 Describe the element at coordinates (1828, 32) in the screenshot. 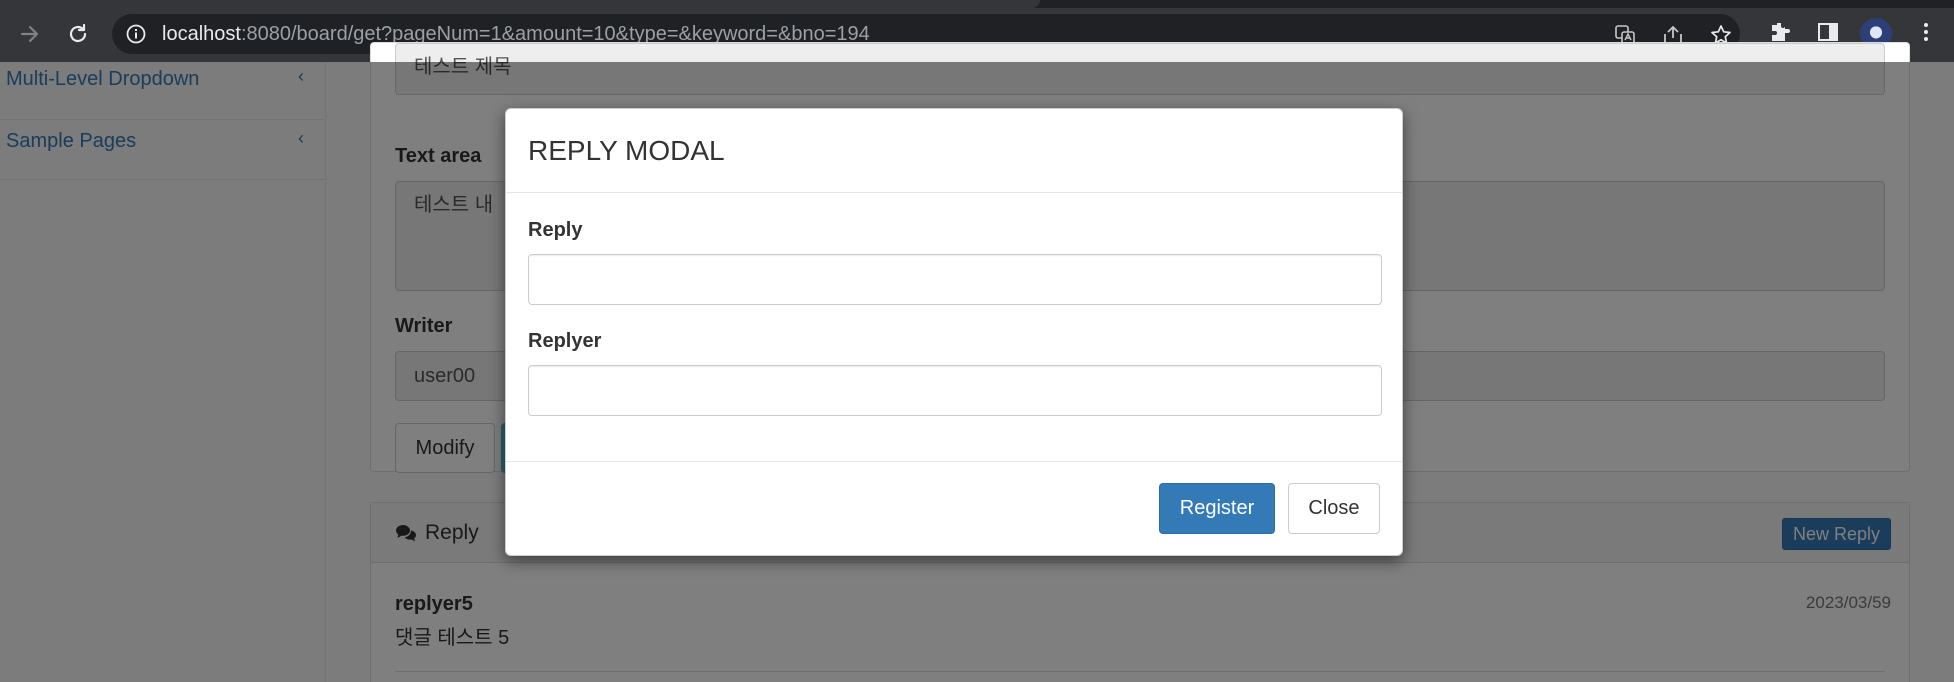

I see `side-panel-icon` at that location.